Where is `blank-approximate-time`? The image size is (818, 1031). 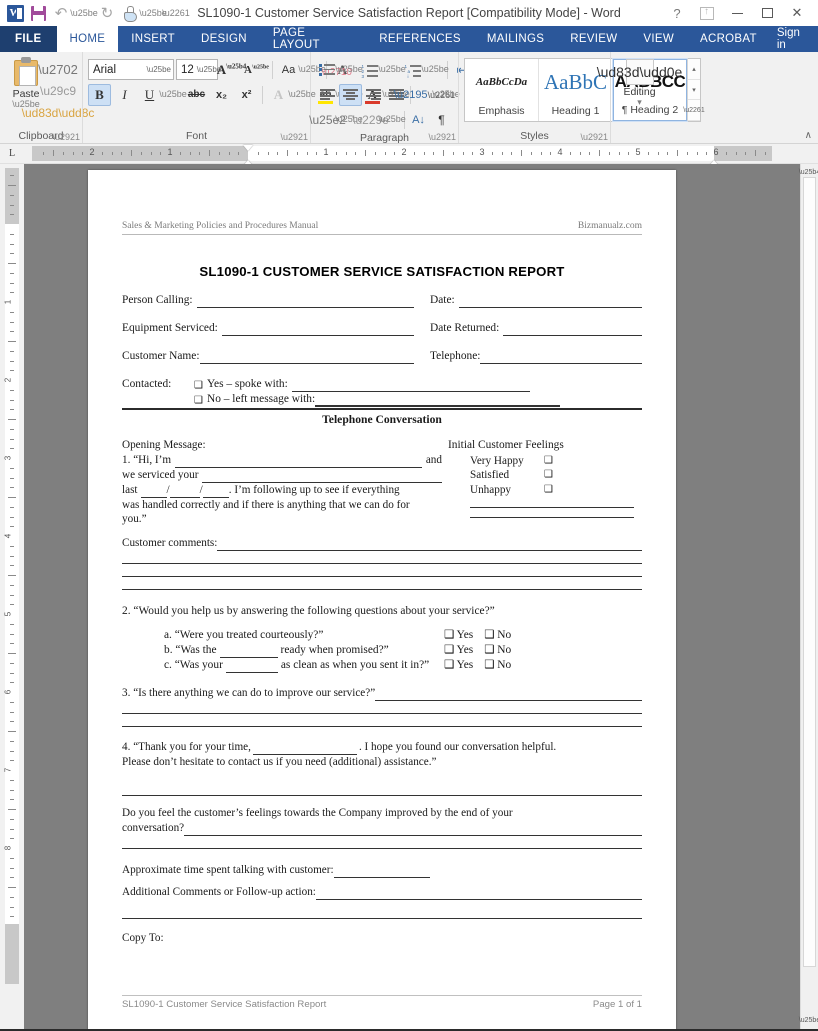 blank-approximate-time is located at coordinates (381, 872).